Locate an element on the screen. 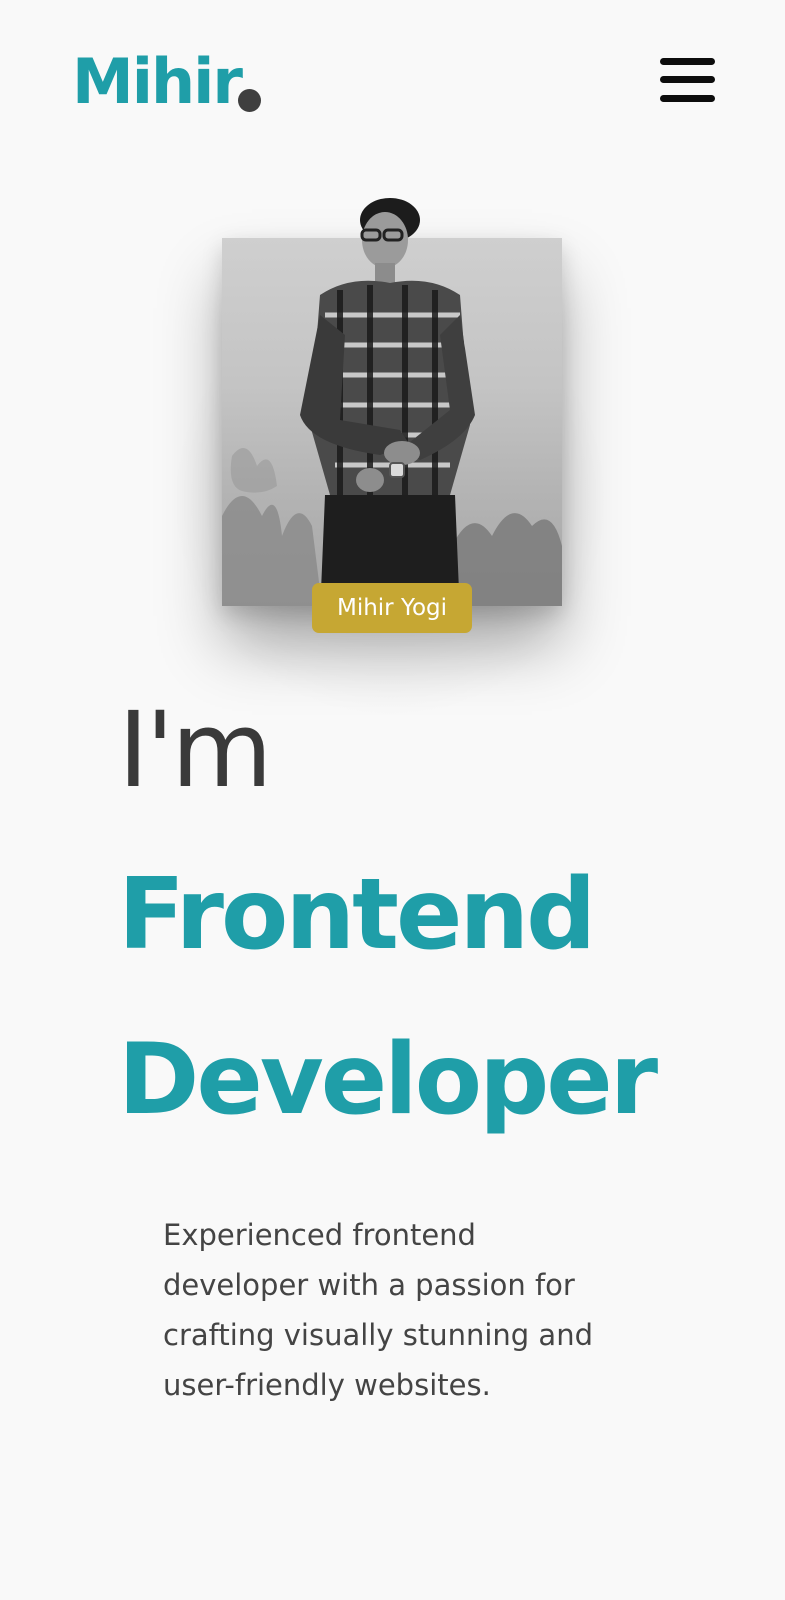 The width and height of the screenshot is (785, 1600). hero-role-line-2: Developer is located at coordinates (388, 1080).